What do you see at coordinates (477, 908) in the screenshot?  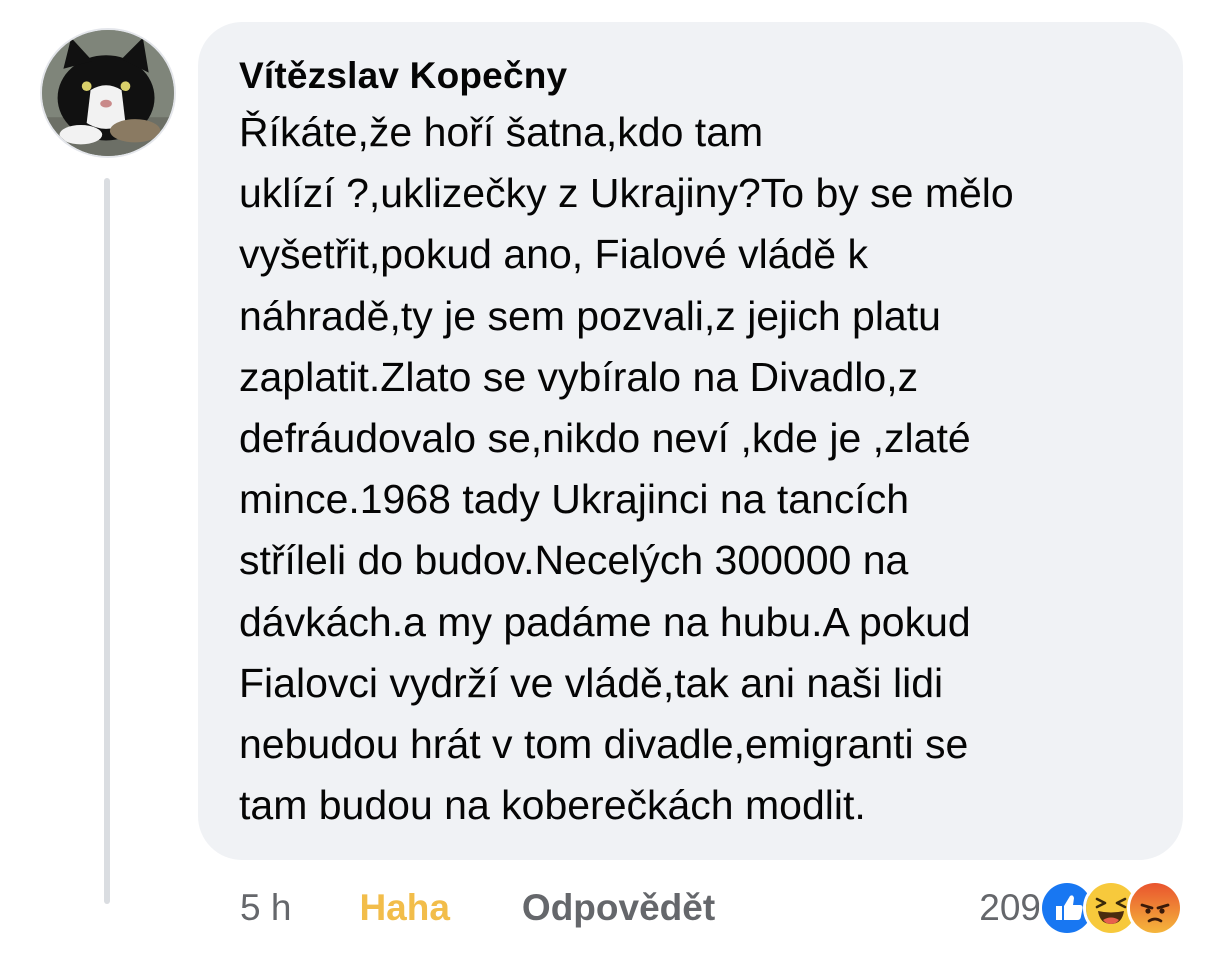 I see `comment-actions: 5 h Haha Odpovědět` at bounding box center [477, 908].